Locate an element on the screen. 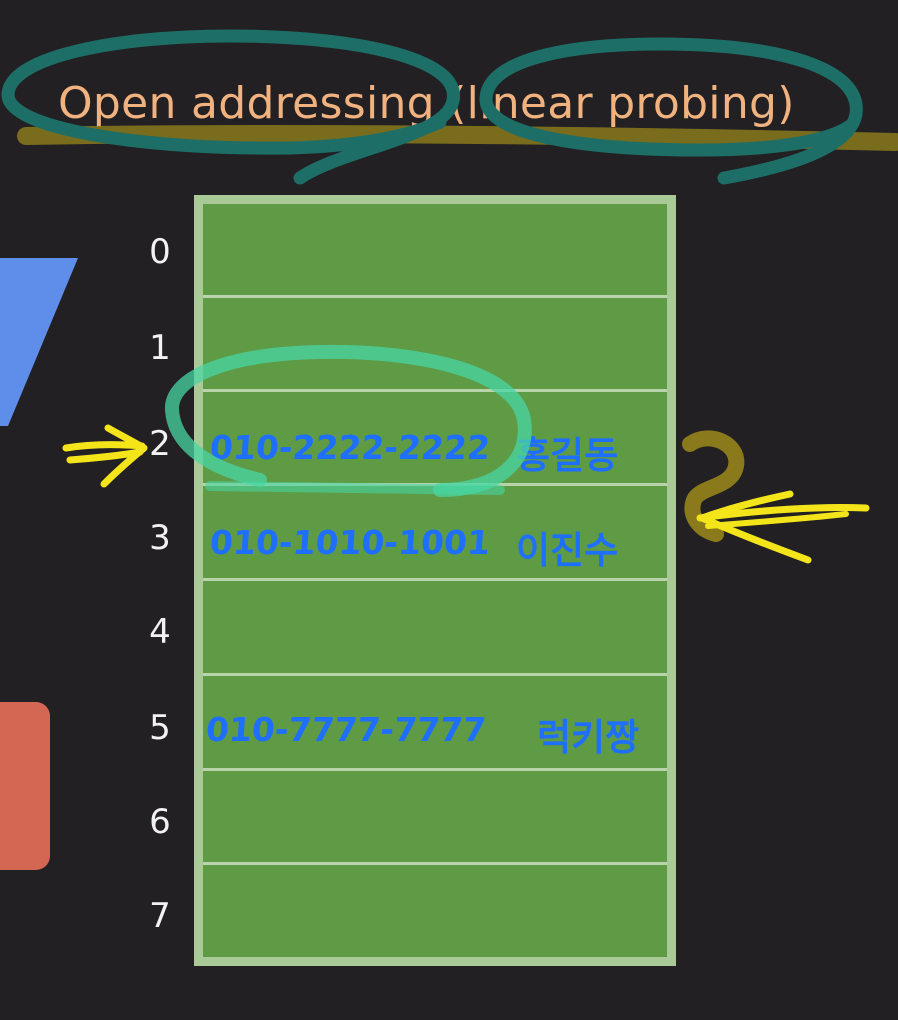  squiggle-mark is located at coordinates (713, 486).